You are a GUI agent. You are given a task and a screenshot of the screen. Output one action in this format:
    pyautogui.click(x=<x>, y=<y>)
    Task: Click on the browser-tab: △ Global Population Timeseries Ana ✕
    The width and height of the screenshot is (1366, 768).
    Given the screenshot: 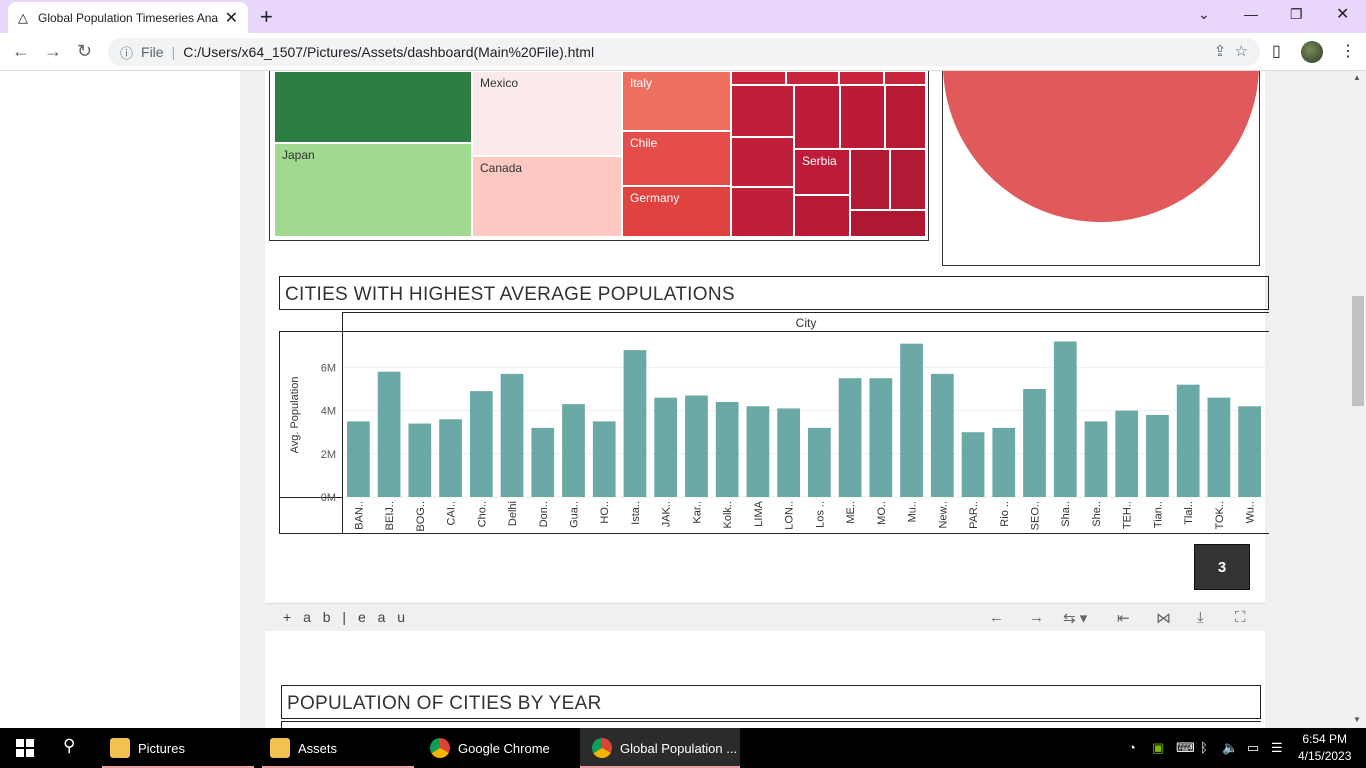 What is the action you would take?
    pyautogui.click(x=128, y=17)
    